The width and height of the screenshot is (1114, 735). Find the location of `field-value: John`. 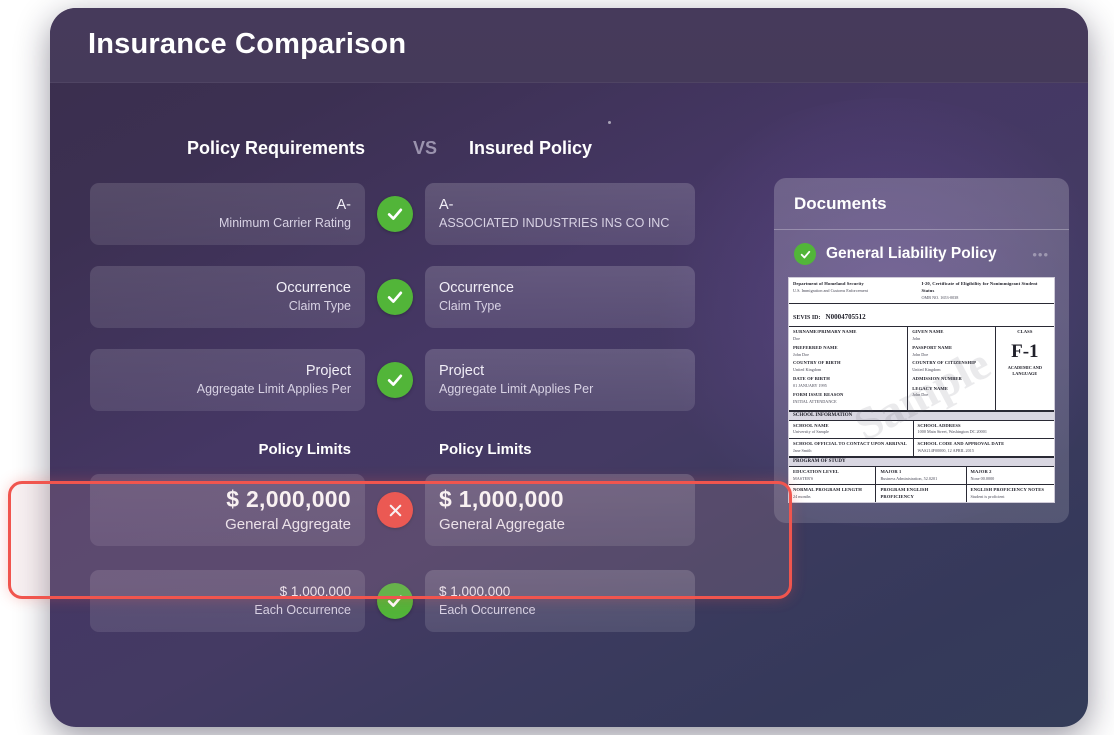

field-value: John is located at coordinates (916, 338).